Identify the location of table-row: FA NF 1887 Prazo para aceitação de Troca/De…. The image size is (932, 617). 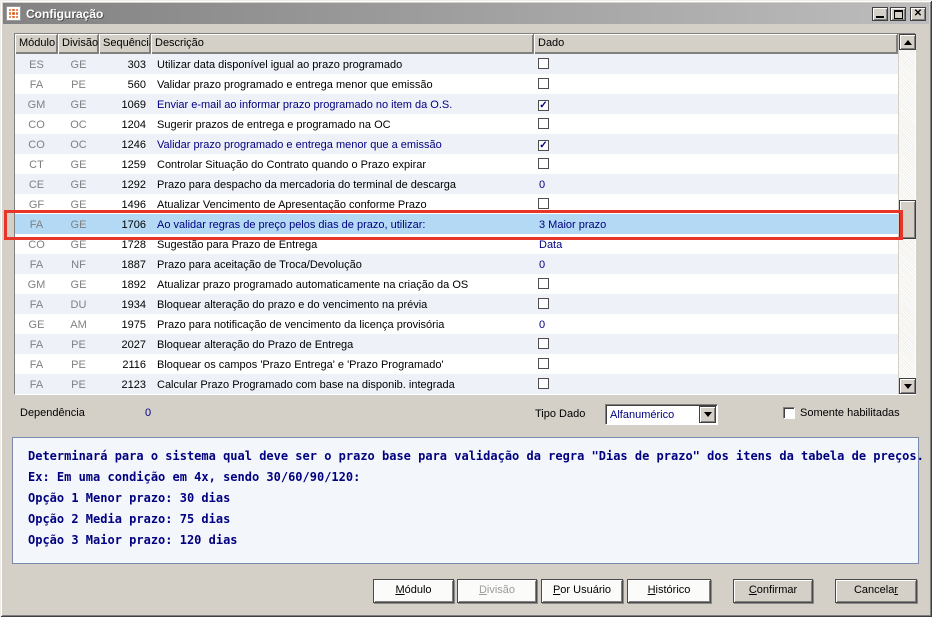
(465, 264).